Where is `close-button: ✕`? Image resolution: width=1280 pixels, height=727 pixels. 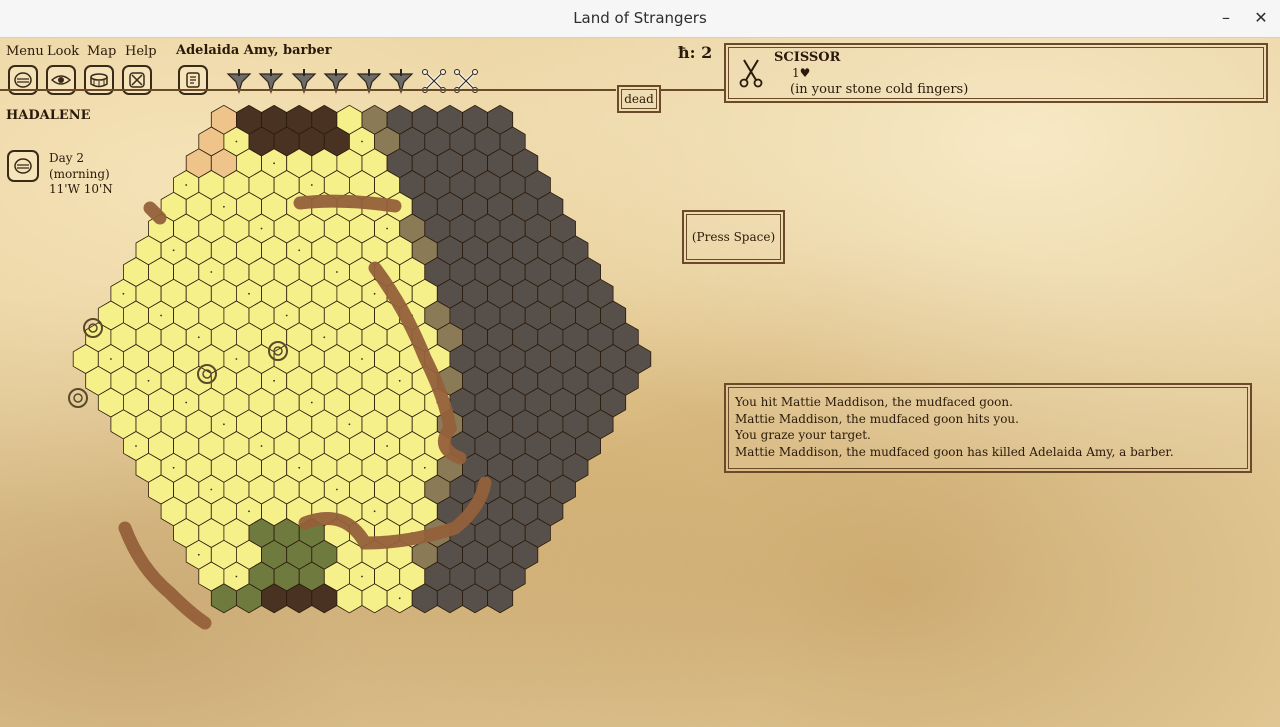
close-button: ✕ is located at coordinates (1261, 18).